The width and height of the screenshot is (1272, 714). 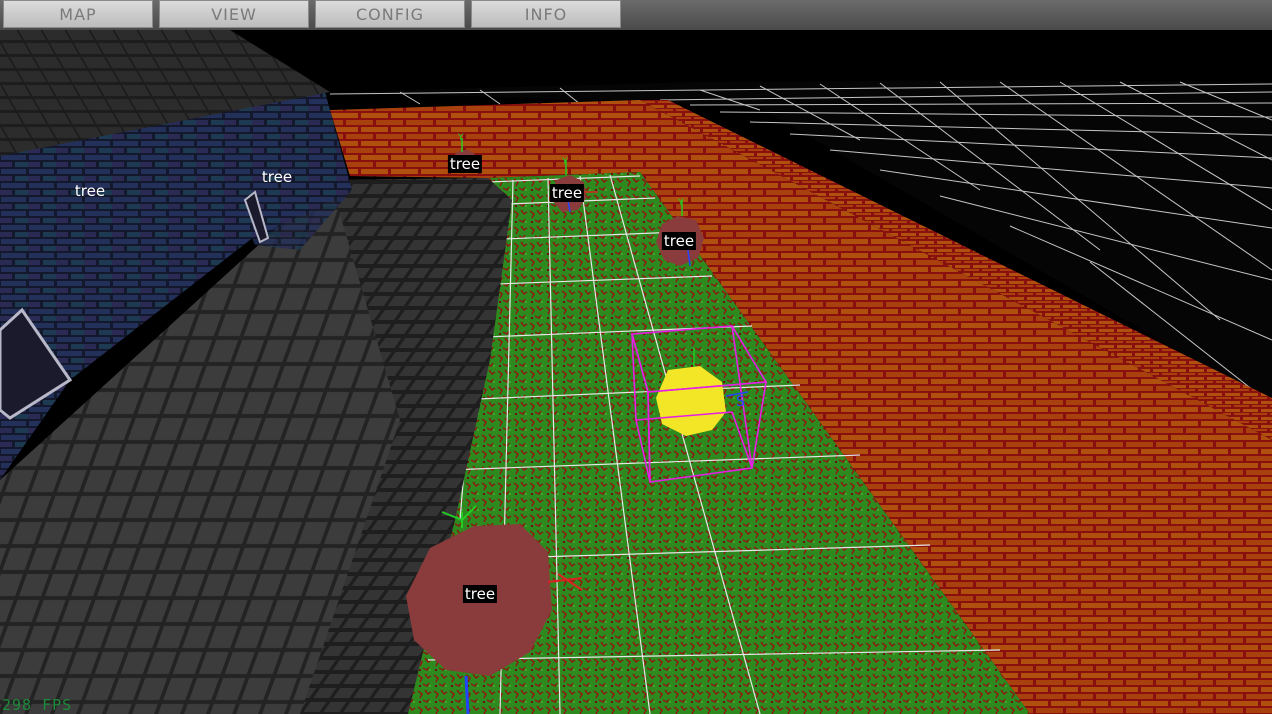 What do you see at coordinates (546, 14) in the screenshot?
I see `menu-info-button: INFO` at bounding box center [546, 14].